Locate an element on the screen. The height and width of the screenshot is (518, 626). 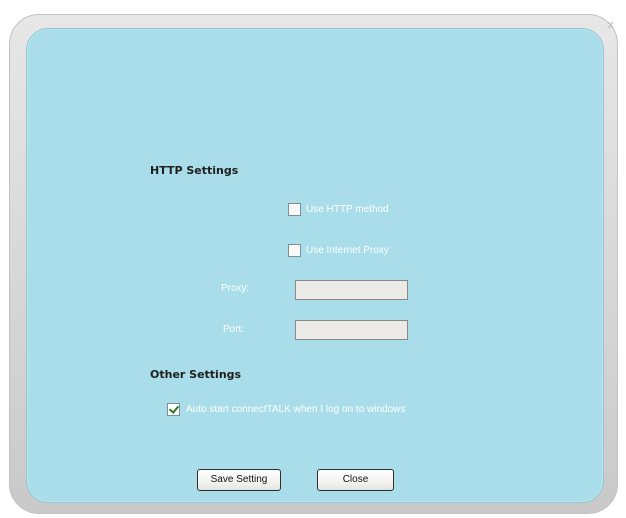
use-internet-proxy-label: Use Internet Proxy is located at coordinates (347, 250).